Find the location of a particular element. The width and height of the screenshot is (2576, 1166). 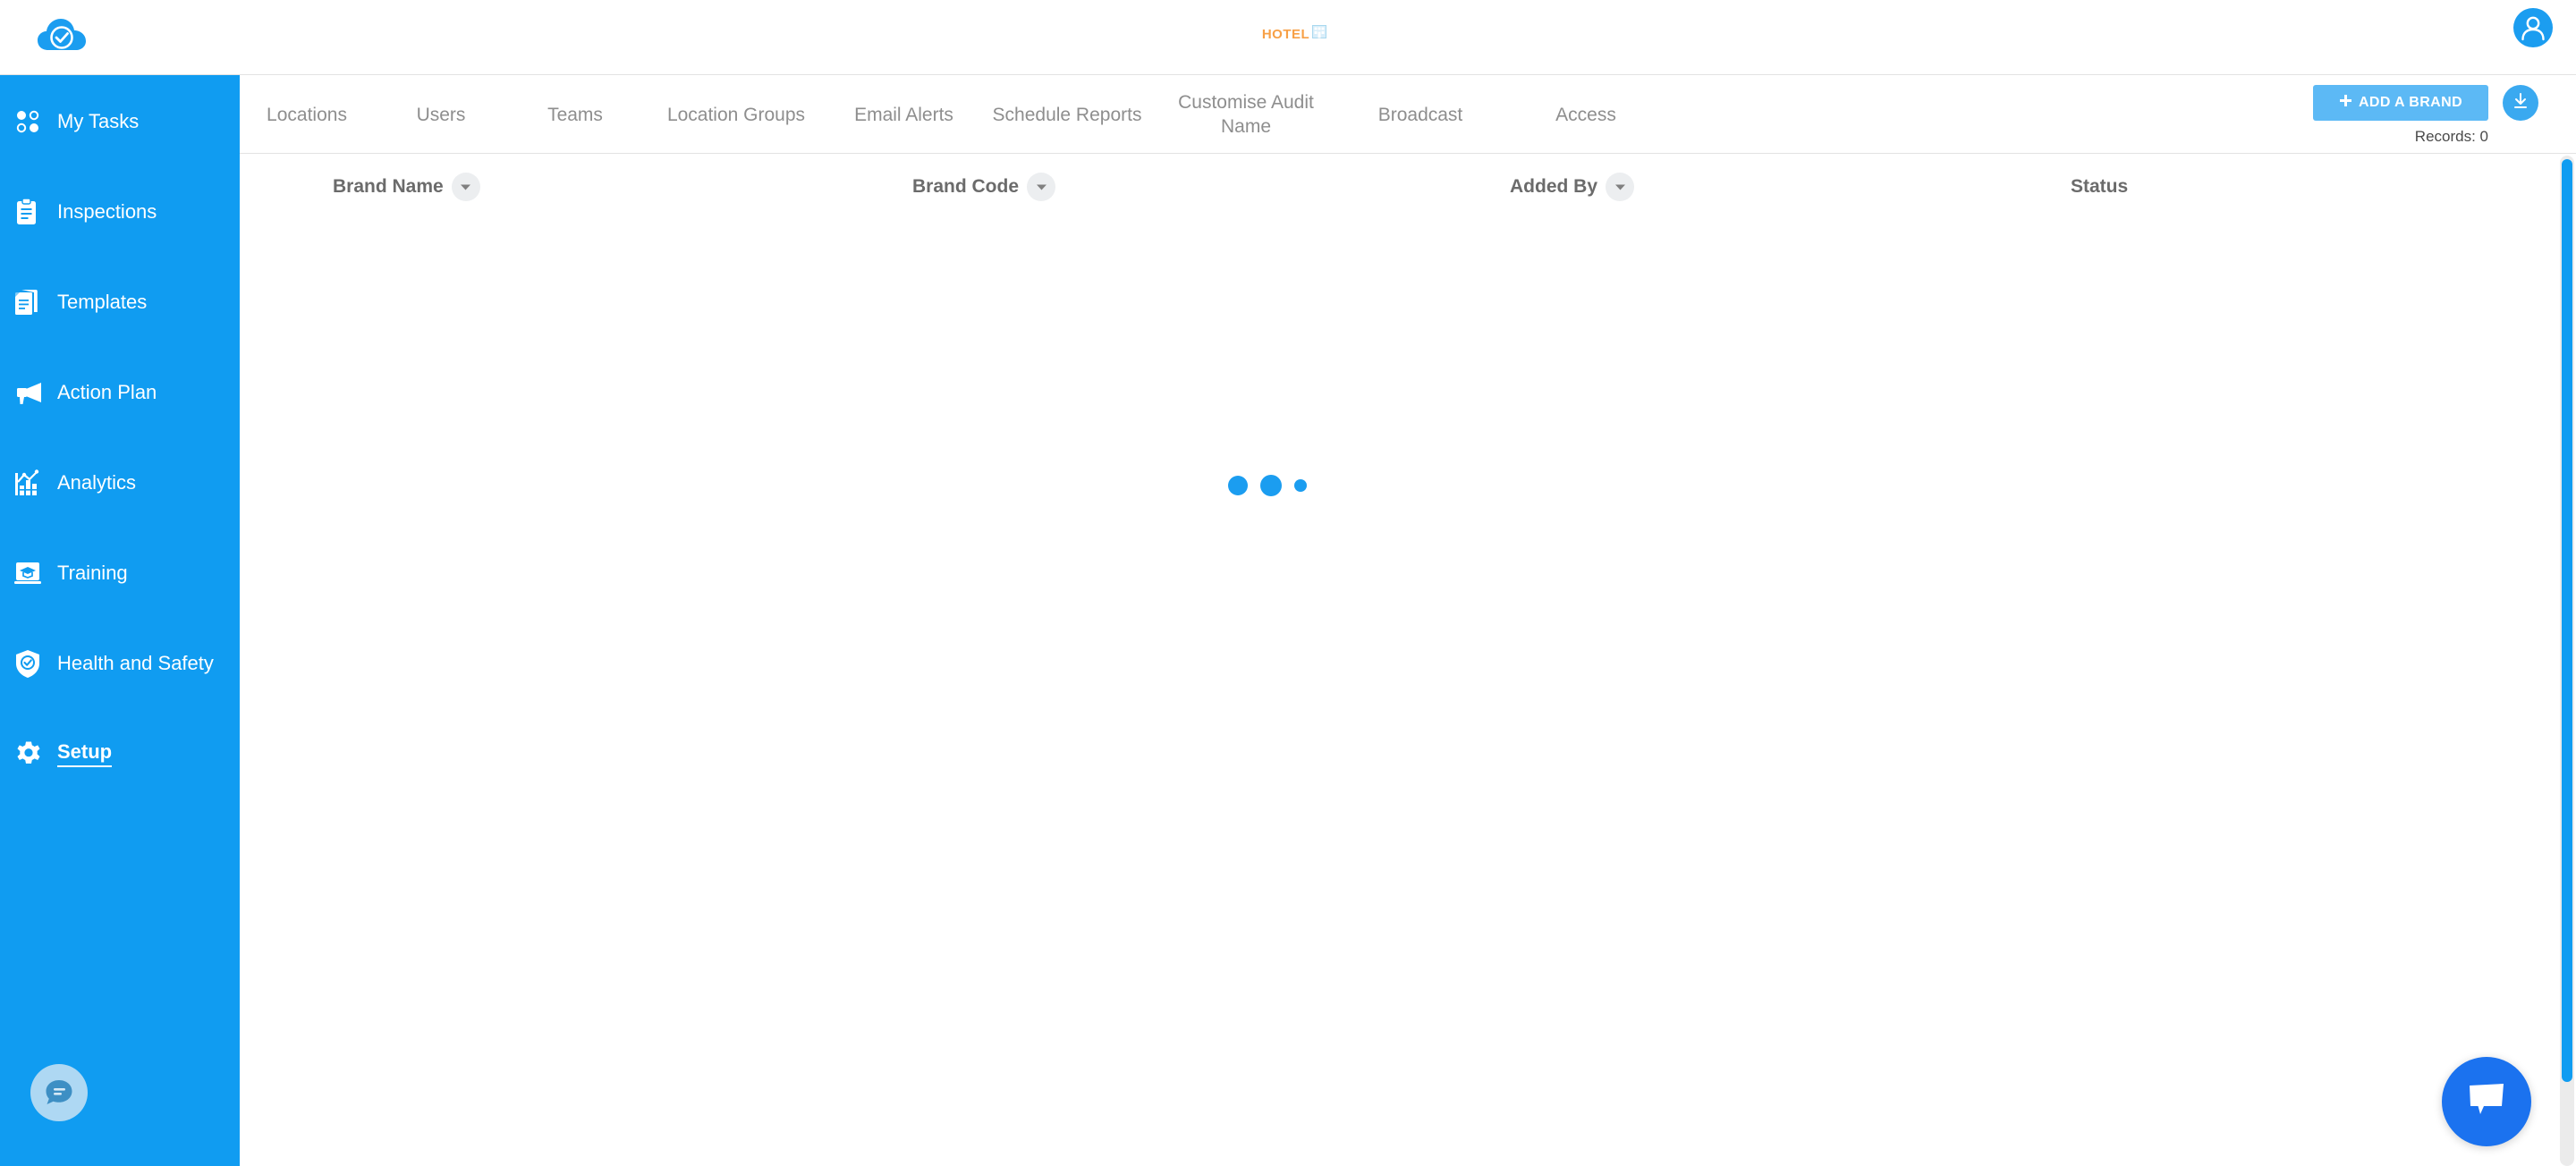

sidebar-item-my-tasks: My Tasks is located at coordinates (120, 122).